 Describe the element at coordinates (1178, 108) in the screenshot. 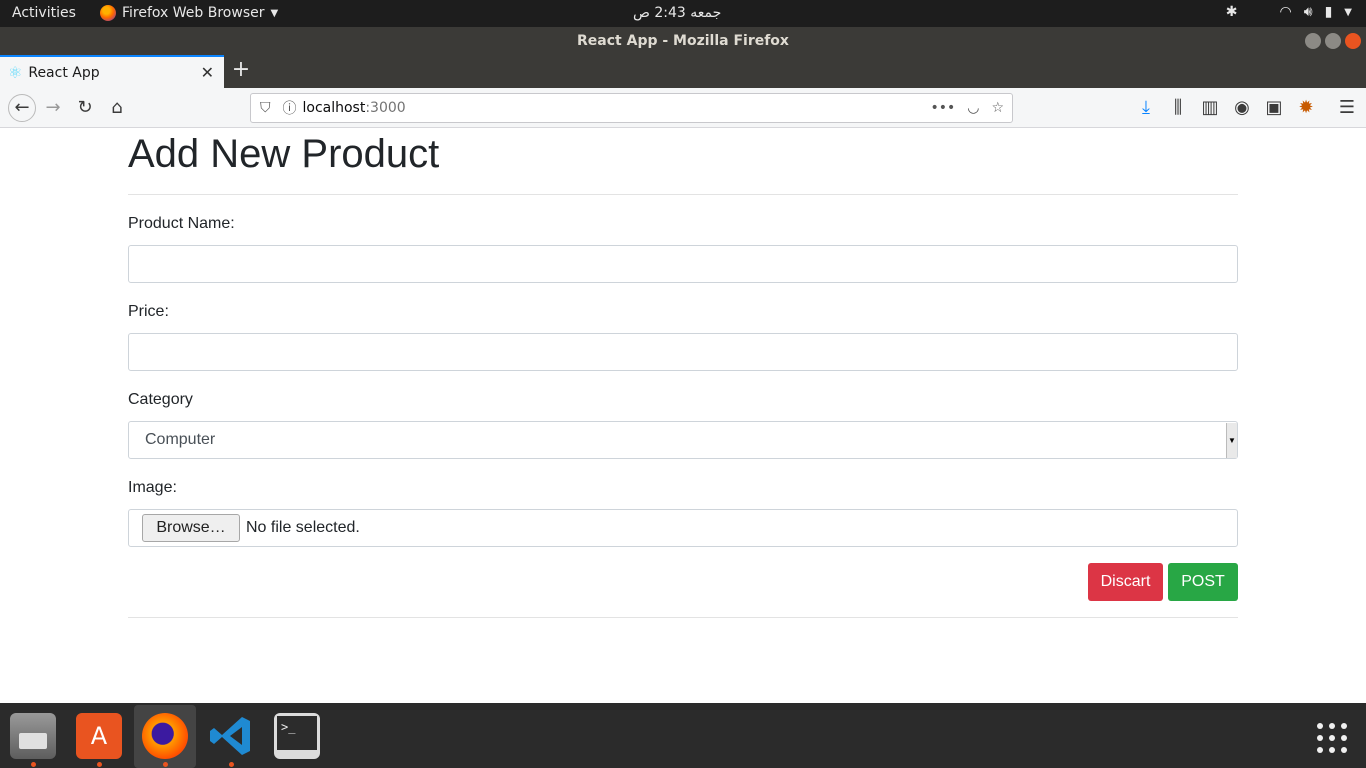

I see `library-icon: ⫼` at that location.